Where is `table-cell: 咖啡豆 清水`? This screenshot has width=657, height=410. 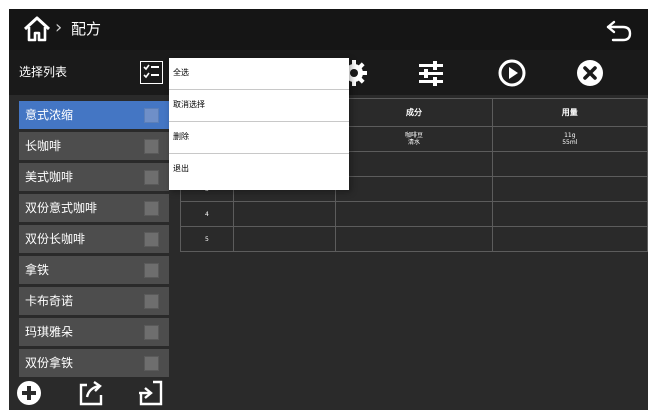
table-cell: 咖啡豆 清水 is located at coordinates (414, 139).